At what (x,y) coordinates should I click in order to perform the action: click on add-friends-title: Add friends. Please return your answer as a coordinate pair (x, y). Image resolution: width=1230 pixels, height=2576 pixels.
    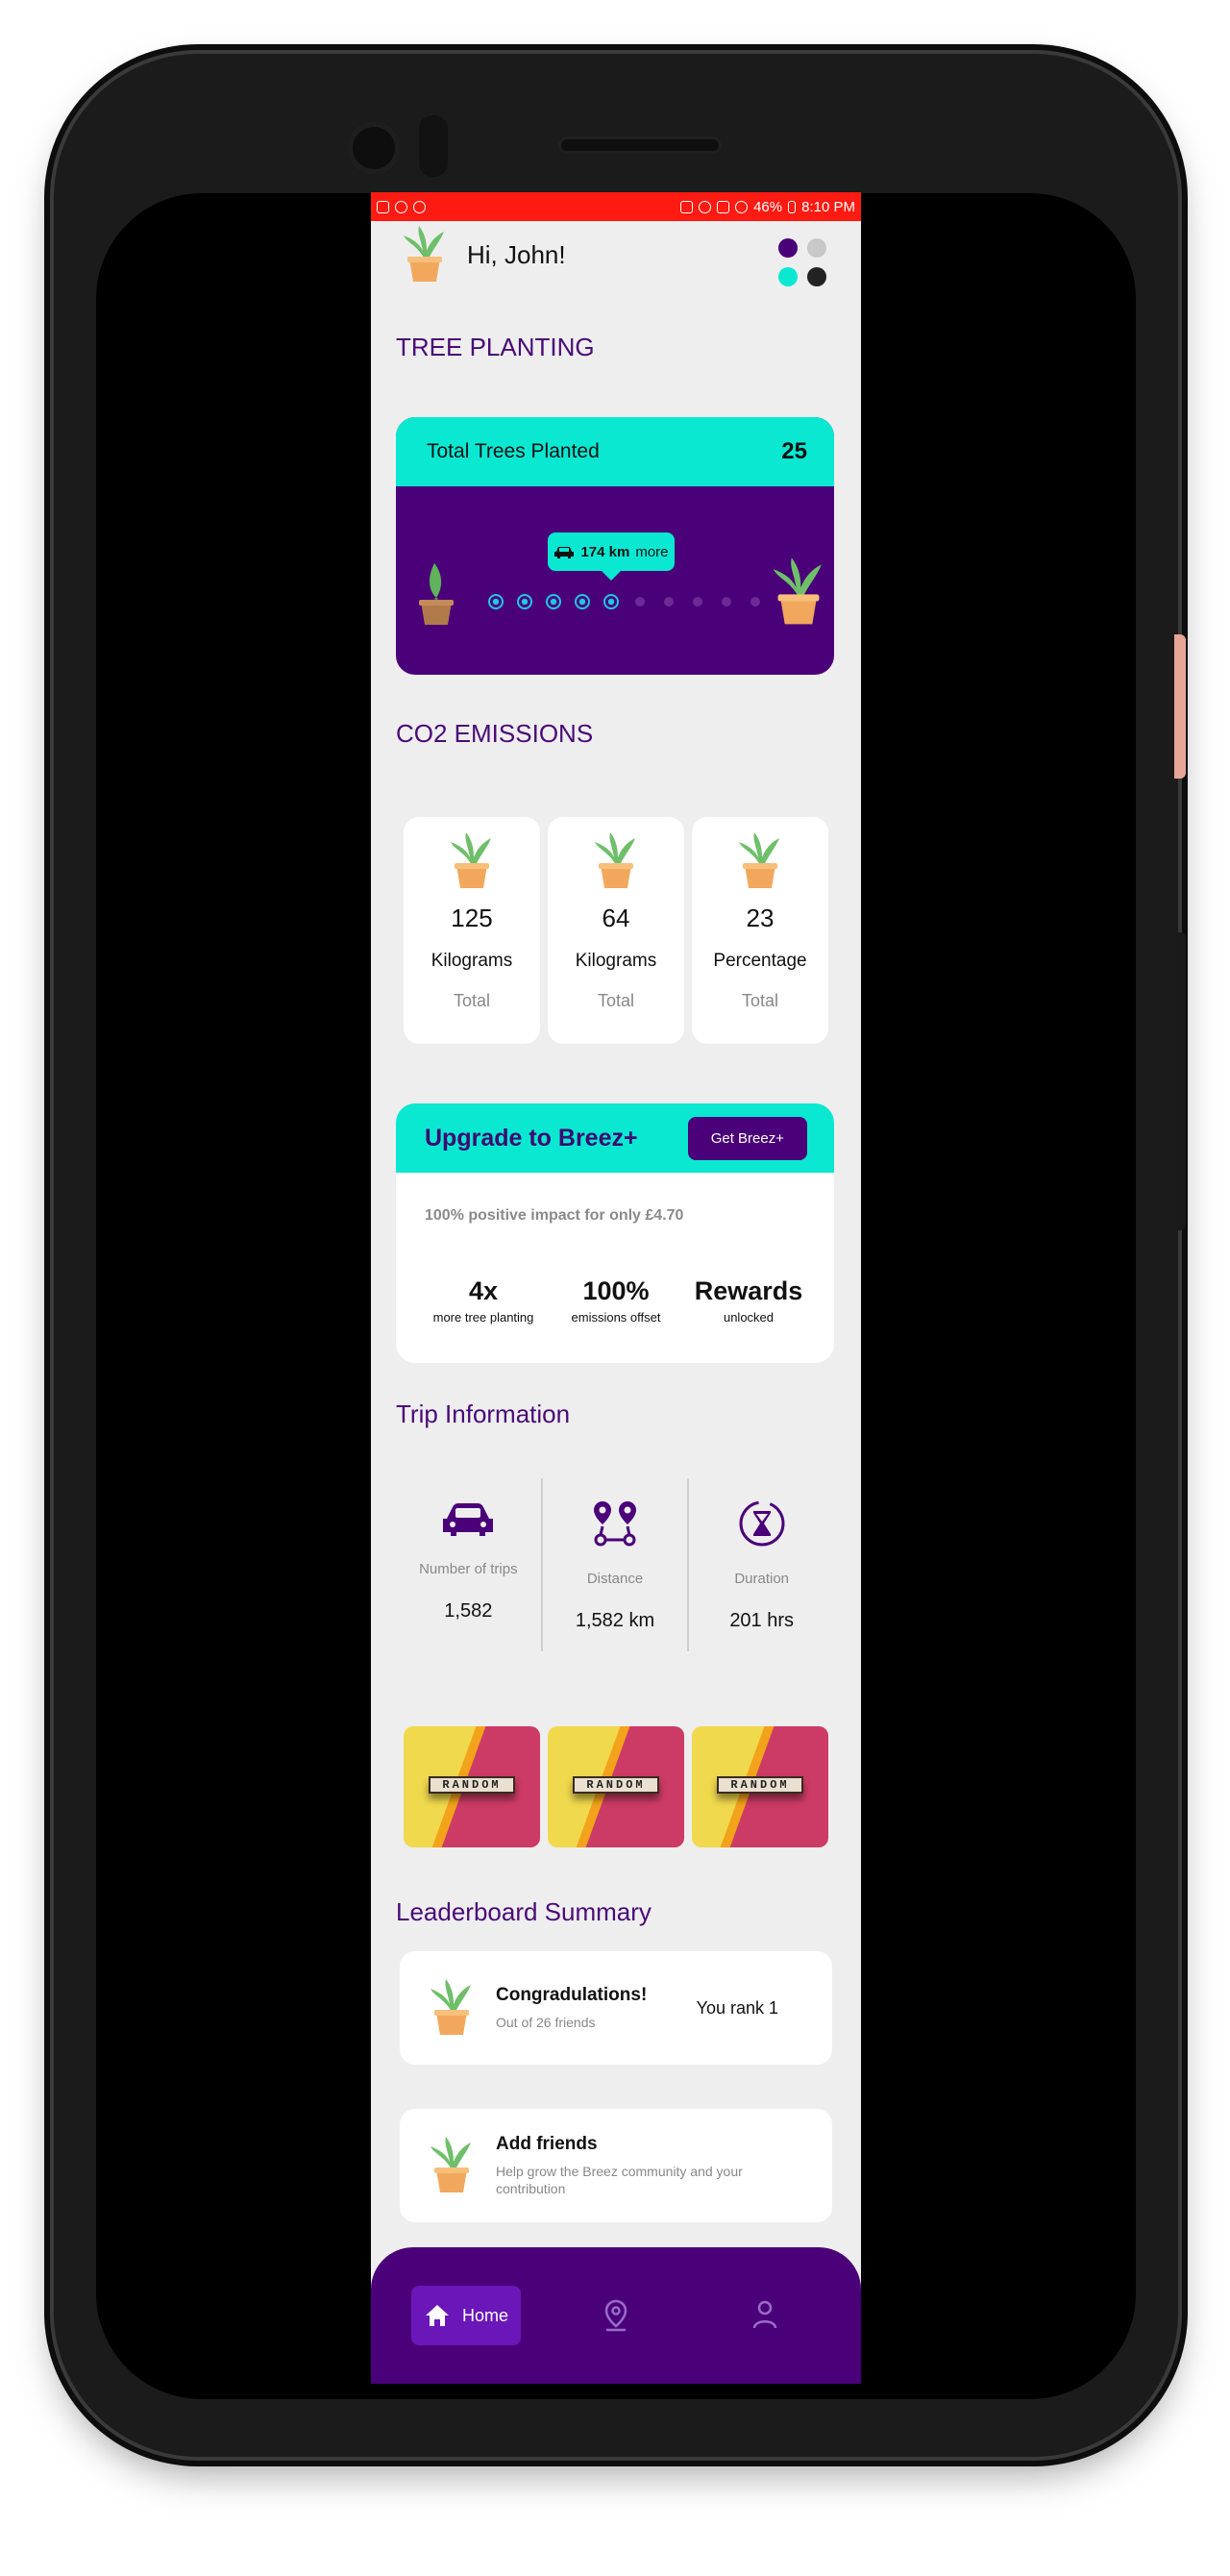
    Looking at the image, I should click on (547, 2144).